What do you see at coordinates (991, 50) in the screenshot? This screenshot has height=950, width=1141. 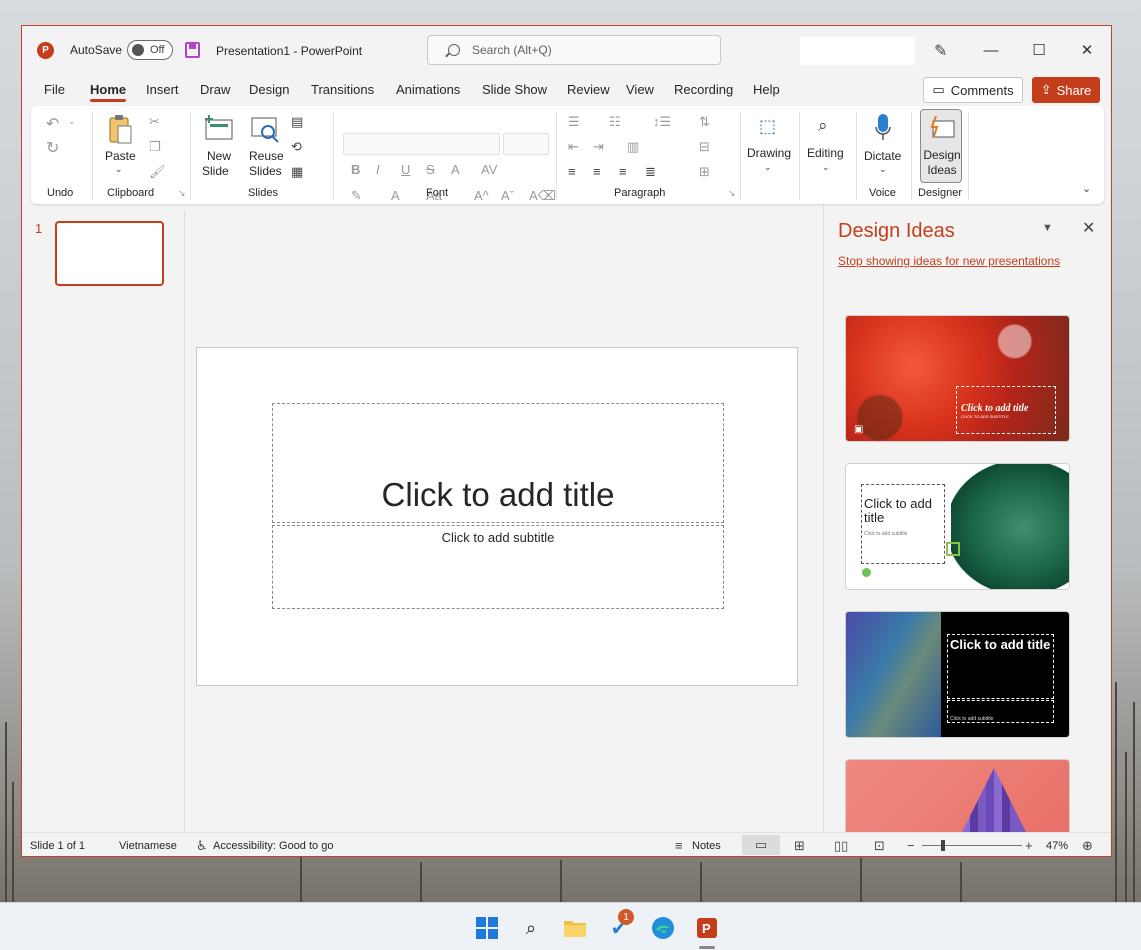 I see `minimize-icon: —` at bounding box center [991, 50].